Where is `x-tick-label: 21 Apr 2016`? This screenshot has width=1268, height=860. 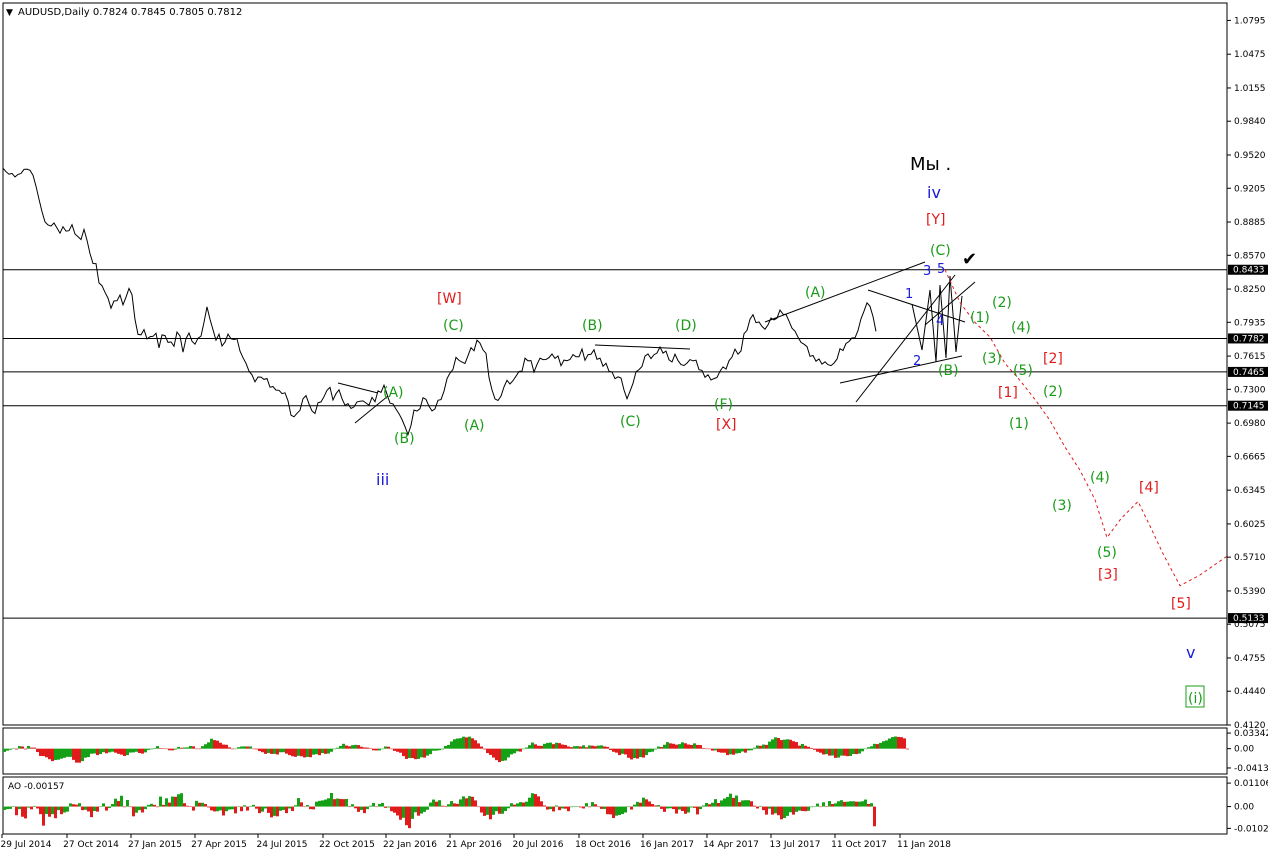 x-tick-label: 21 Apr 2016 is located at coordinates (474, 845).